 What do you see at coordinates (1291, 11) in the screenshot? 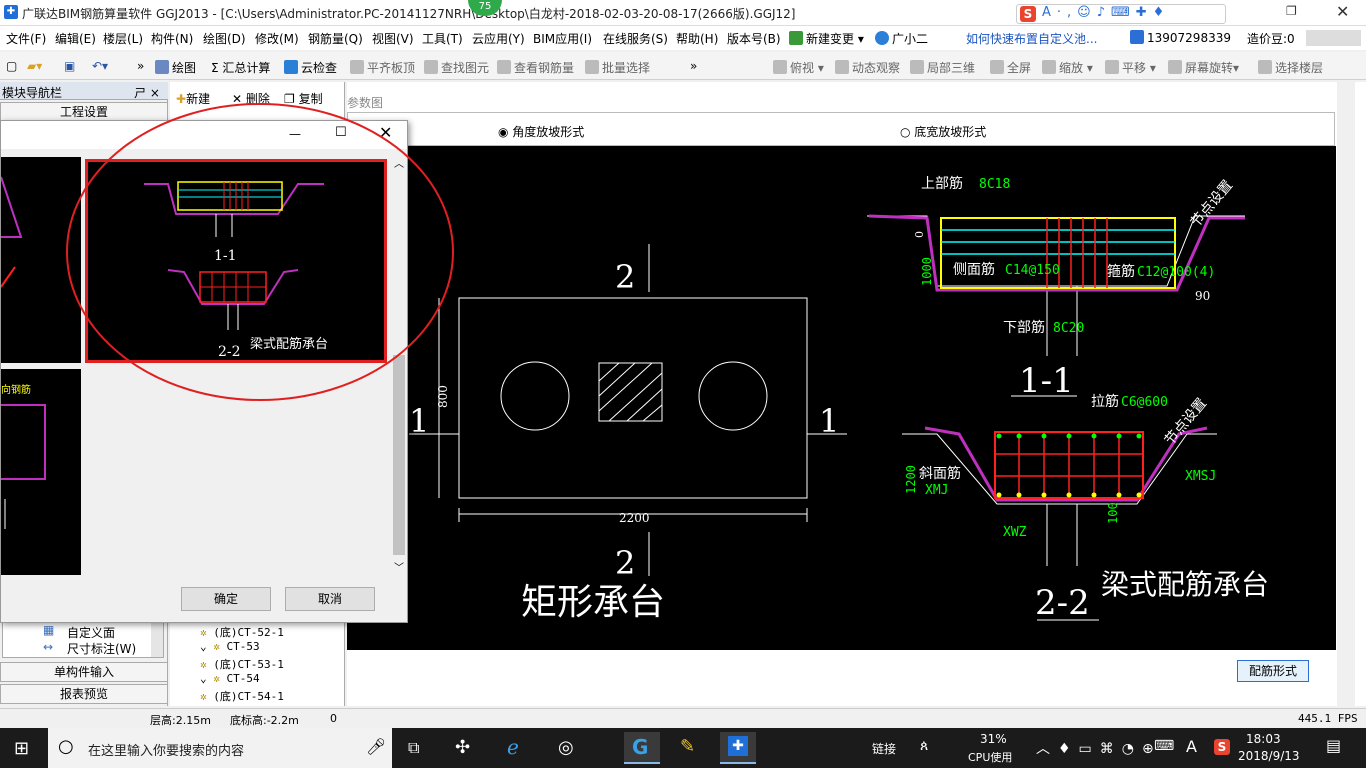
I see `restore-button: ❐` at bounding box center [1291, 11].